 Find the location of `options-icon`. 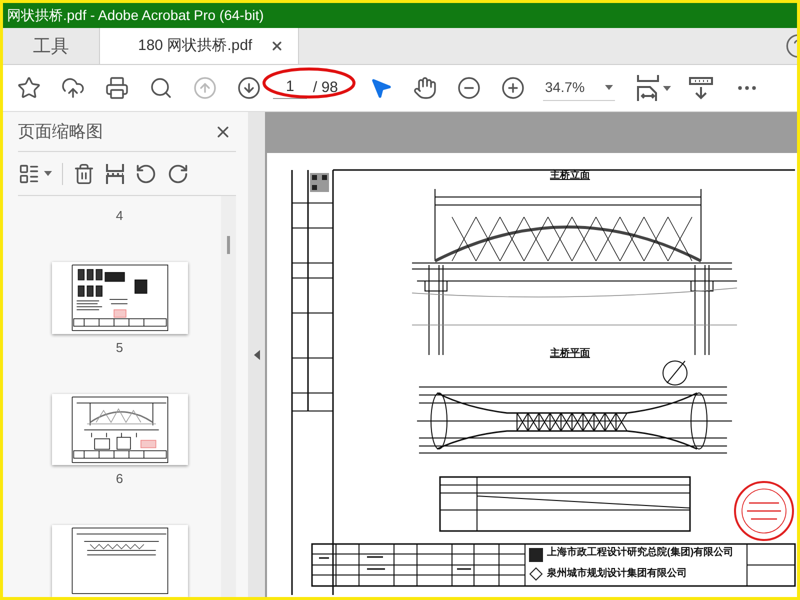

options-icon is located at coordinates (29, 173).